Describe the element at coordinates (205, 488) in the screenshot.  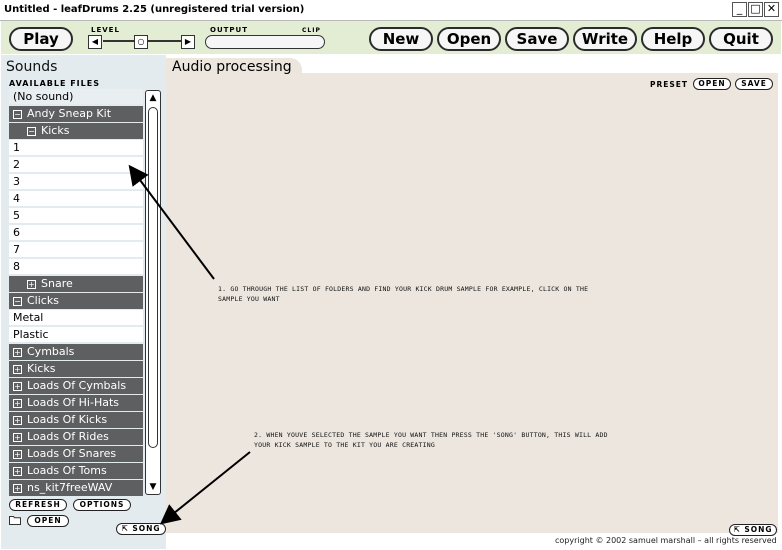
I see `arrow-to-song-button` at that location.